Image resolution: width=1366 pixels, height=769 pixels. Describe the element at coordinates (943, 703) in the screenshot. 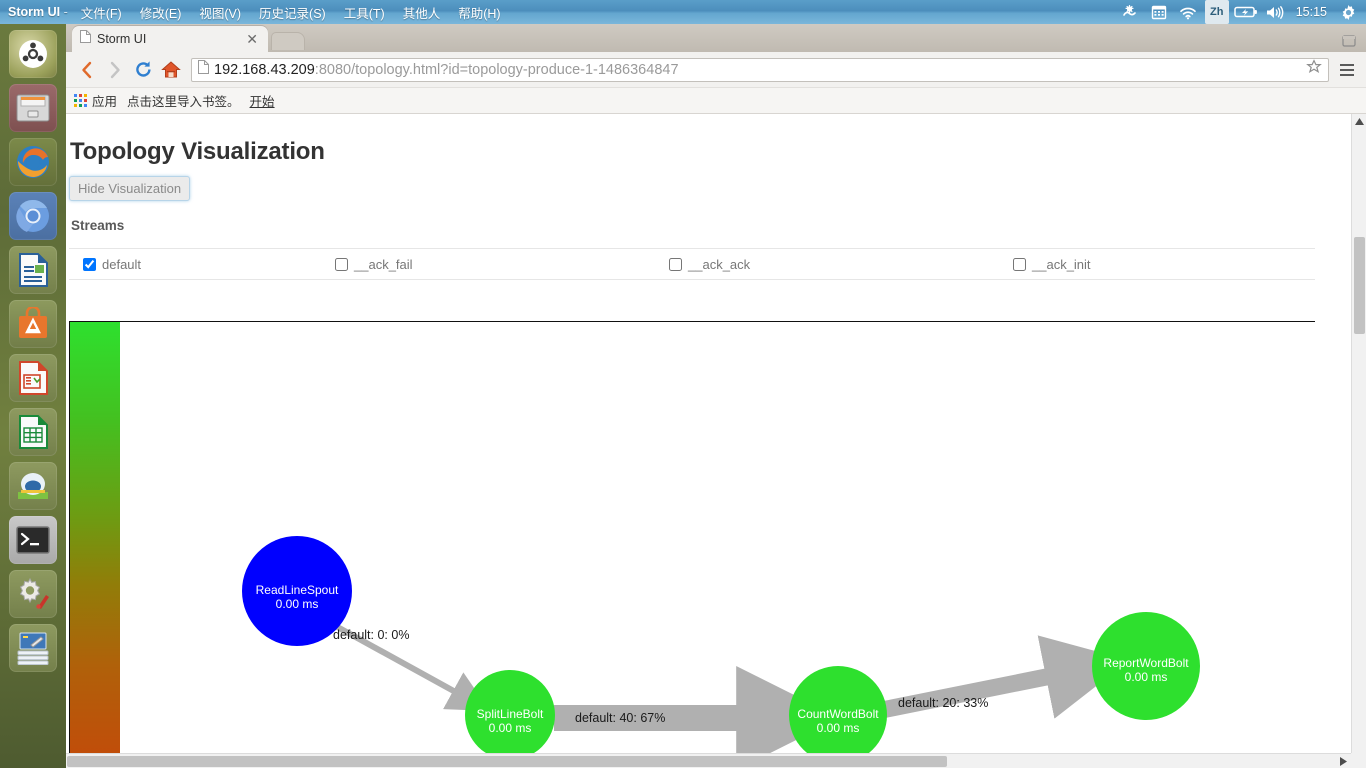

I see `edge-label-countwordbolt-reportwordbolt: default: 20: 33%` at that location.